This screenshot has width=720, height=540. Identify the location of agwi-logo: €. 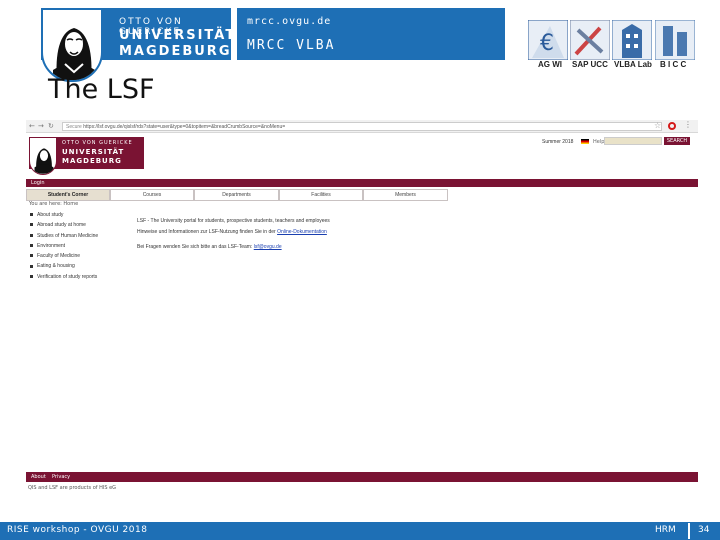
(548, 40).